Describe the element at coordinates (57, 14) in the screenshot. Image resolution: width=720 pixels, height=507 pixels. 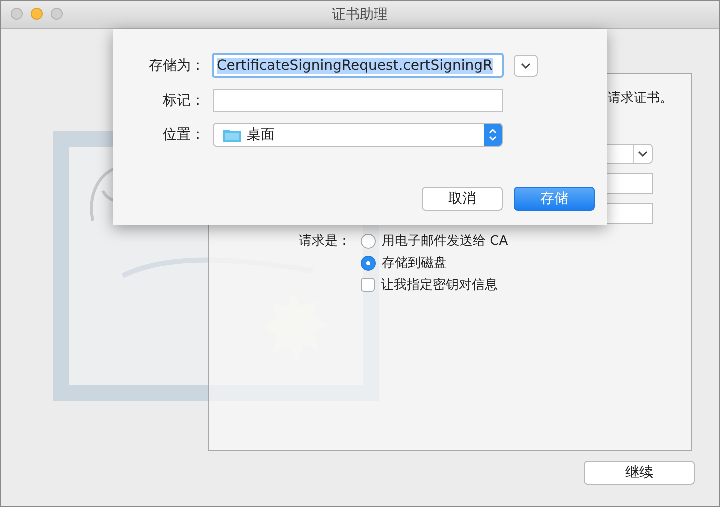
I see `zoom-button` at that location.